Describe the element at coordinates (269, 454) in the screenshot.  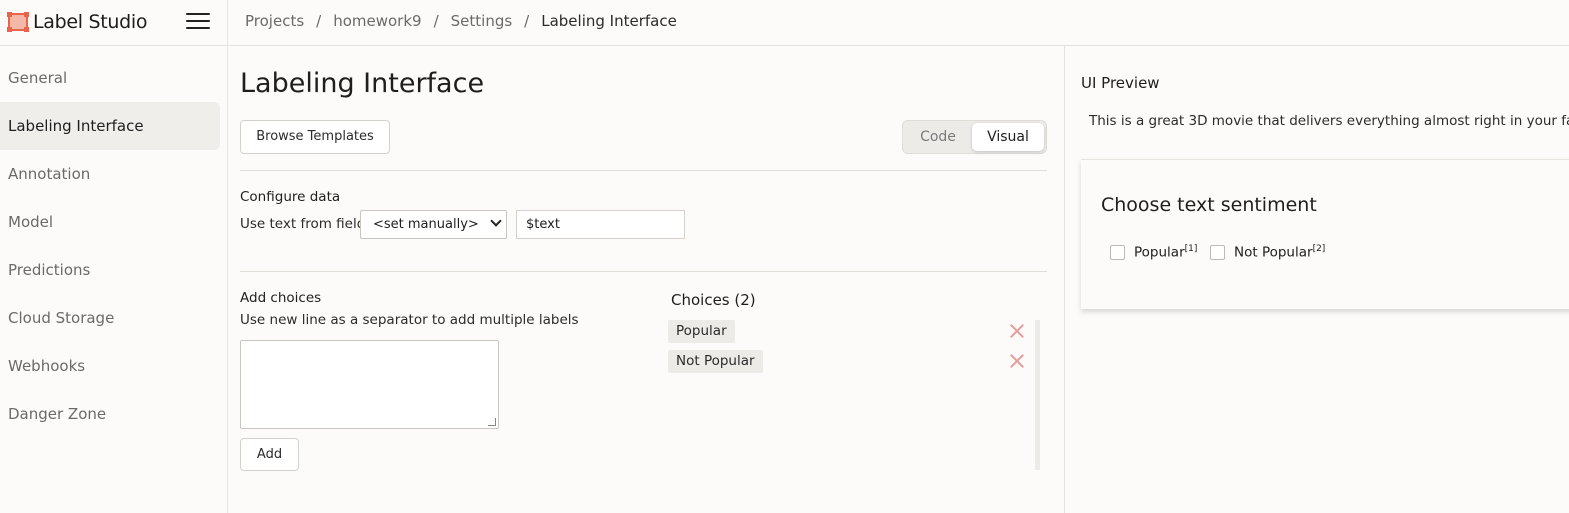
I see `add-choices-button: Add` at that location.